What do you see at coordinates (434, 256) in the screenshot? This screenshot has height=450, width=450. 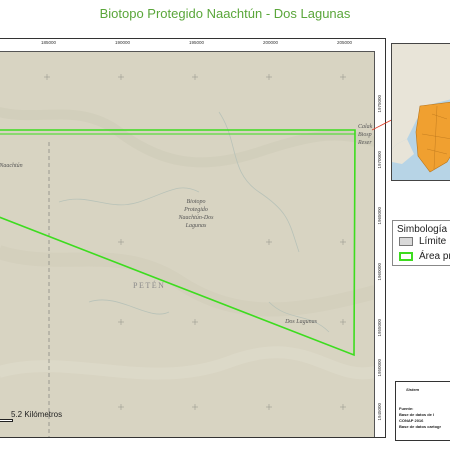 I see `legend-item-area: Área pr` at bounding box center [434, 256].